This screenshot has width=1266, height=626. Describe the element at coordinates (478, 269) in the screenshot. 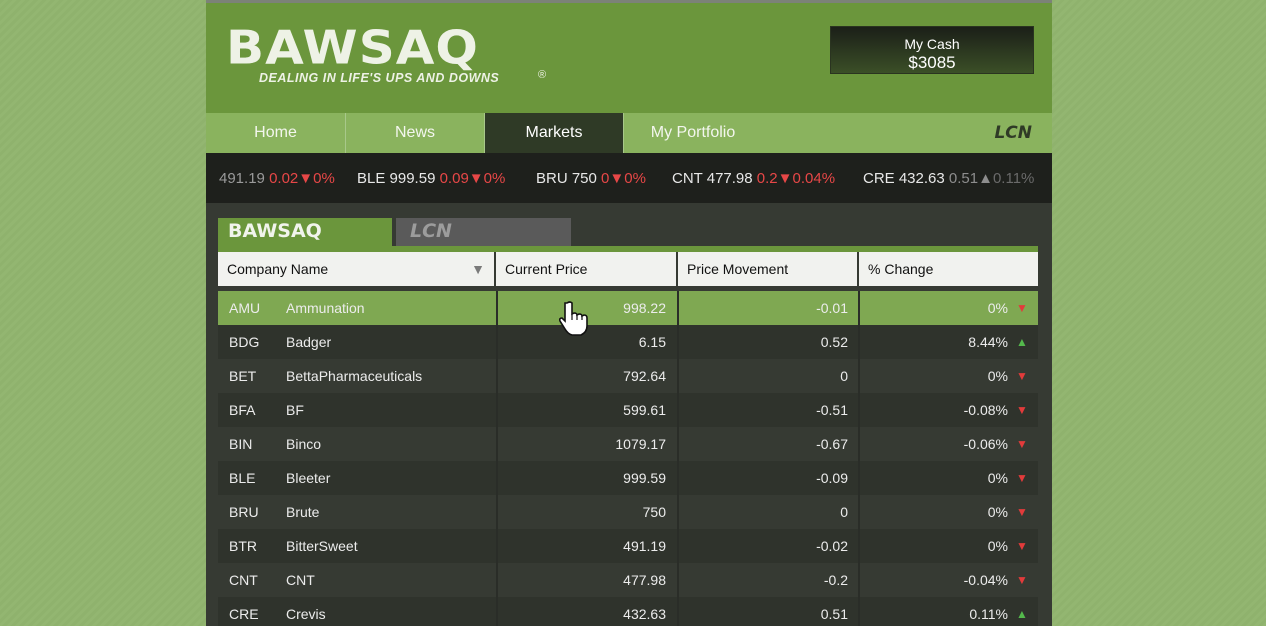

I see `sort-down-icon: ▼` at that location.